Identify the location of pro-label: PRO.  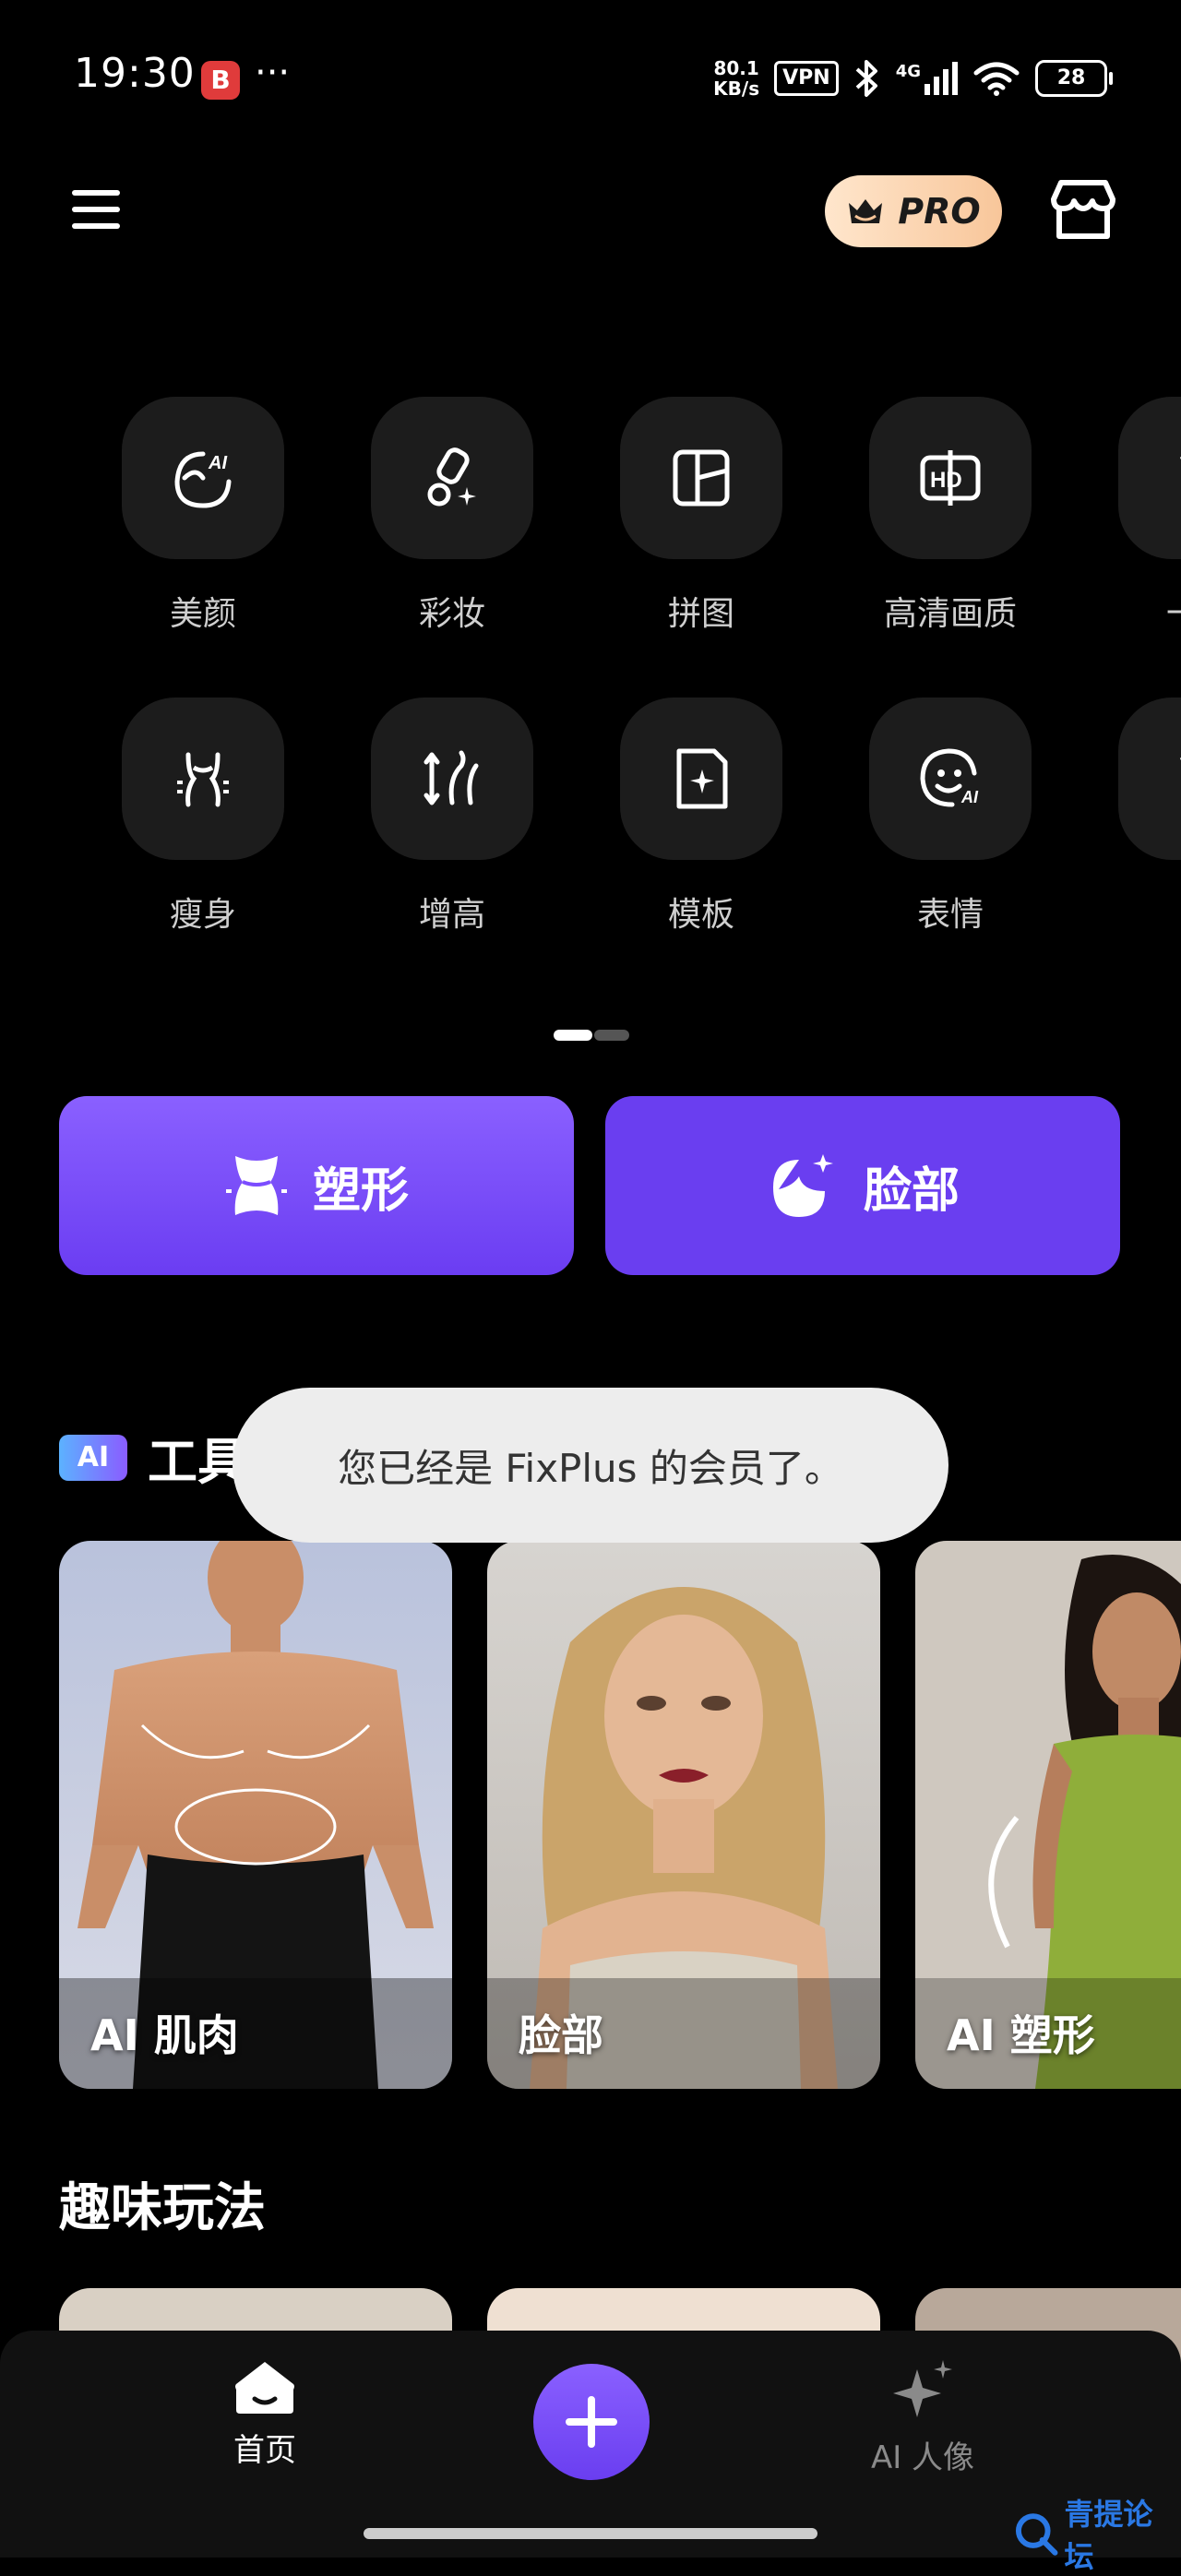
(939, 211).